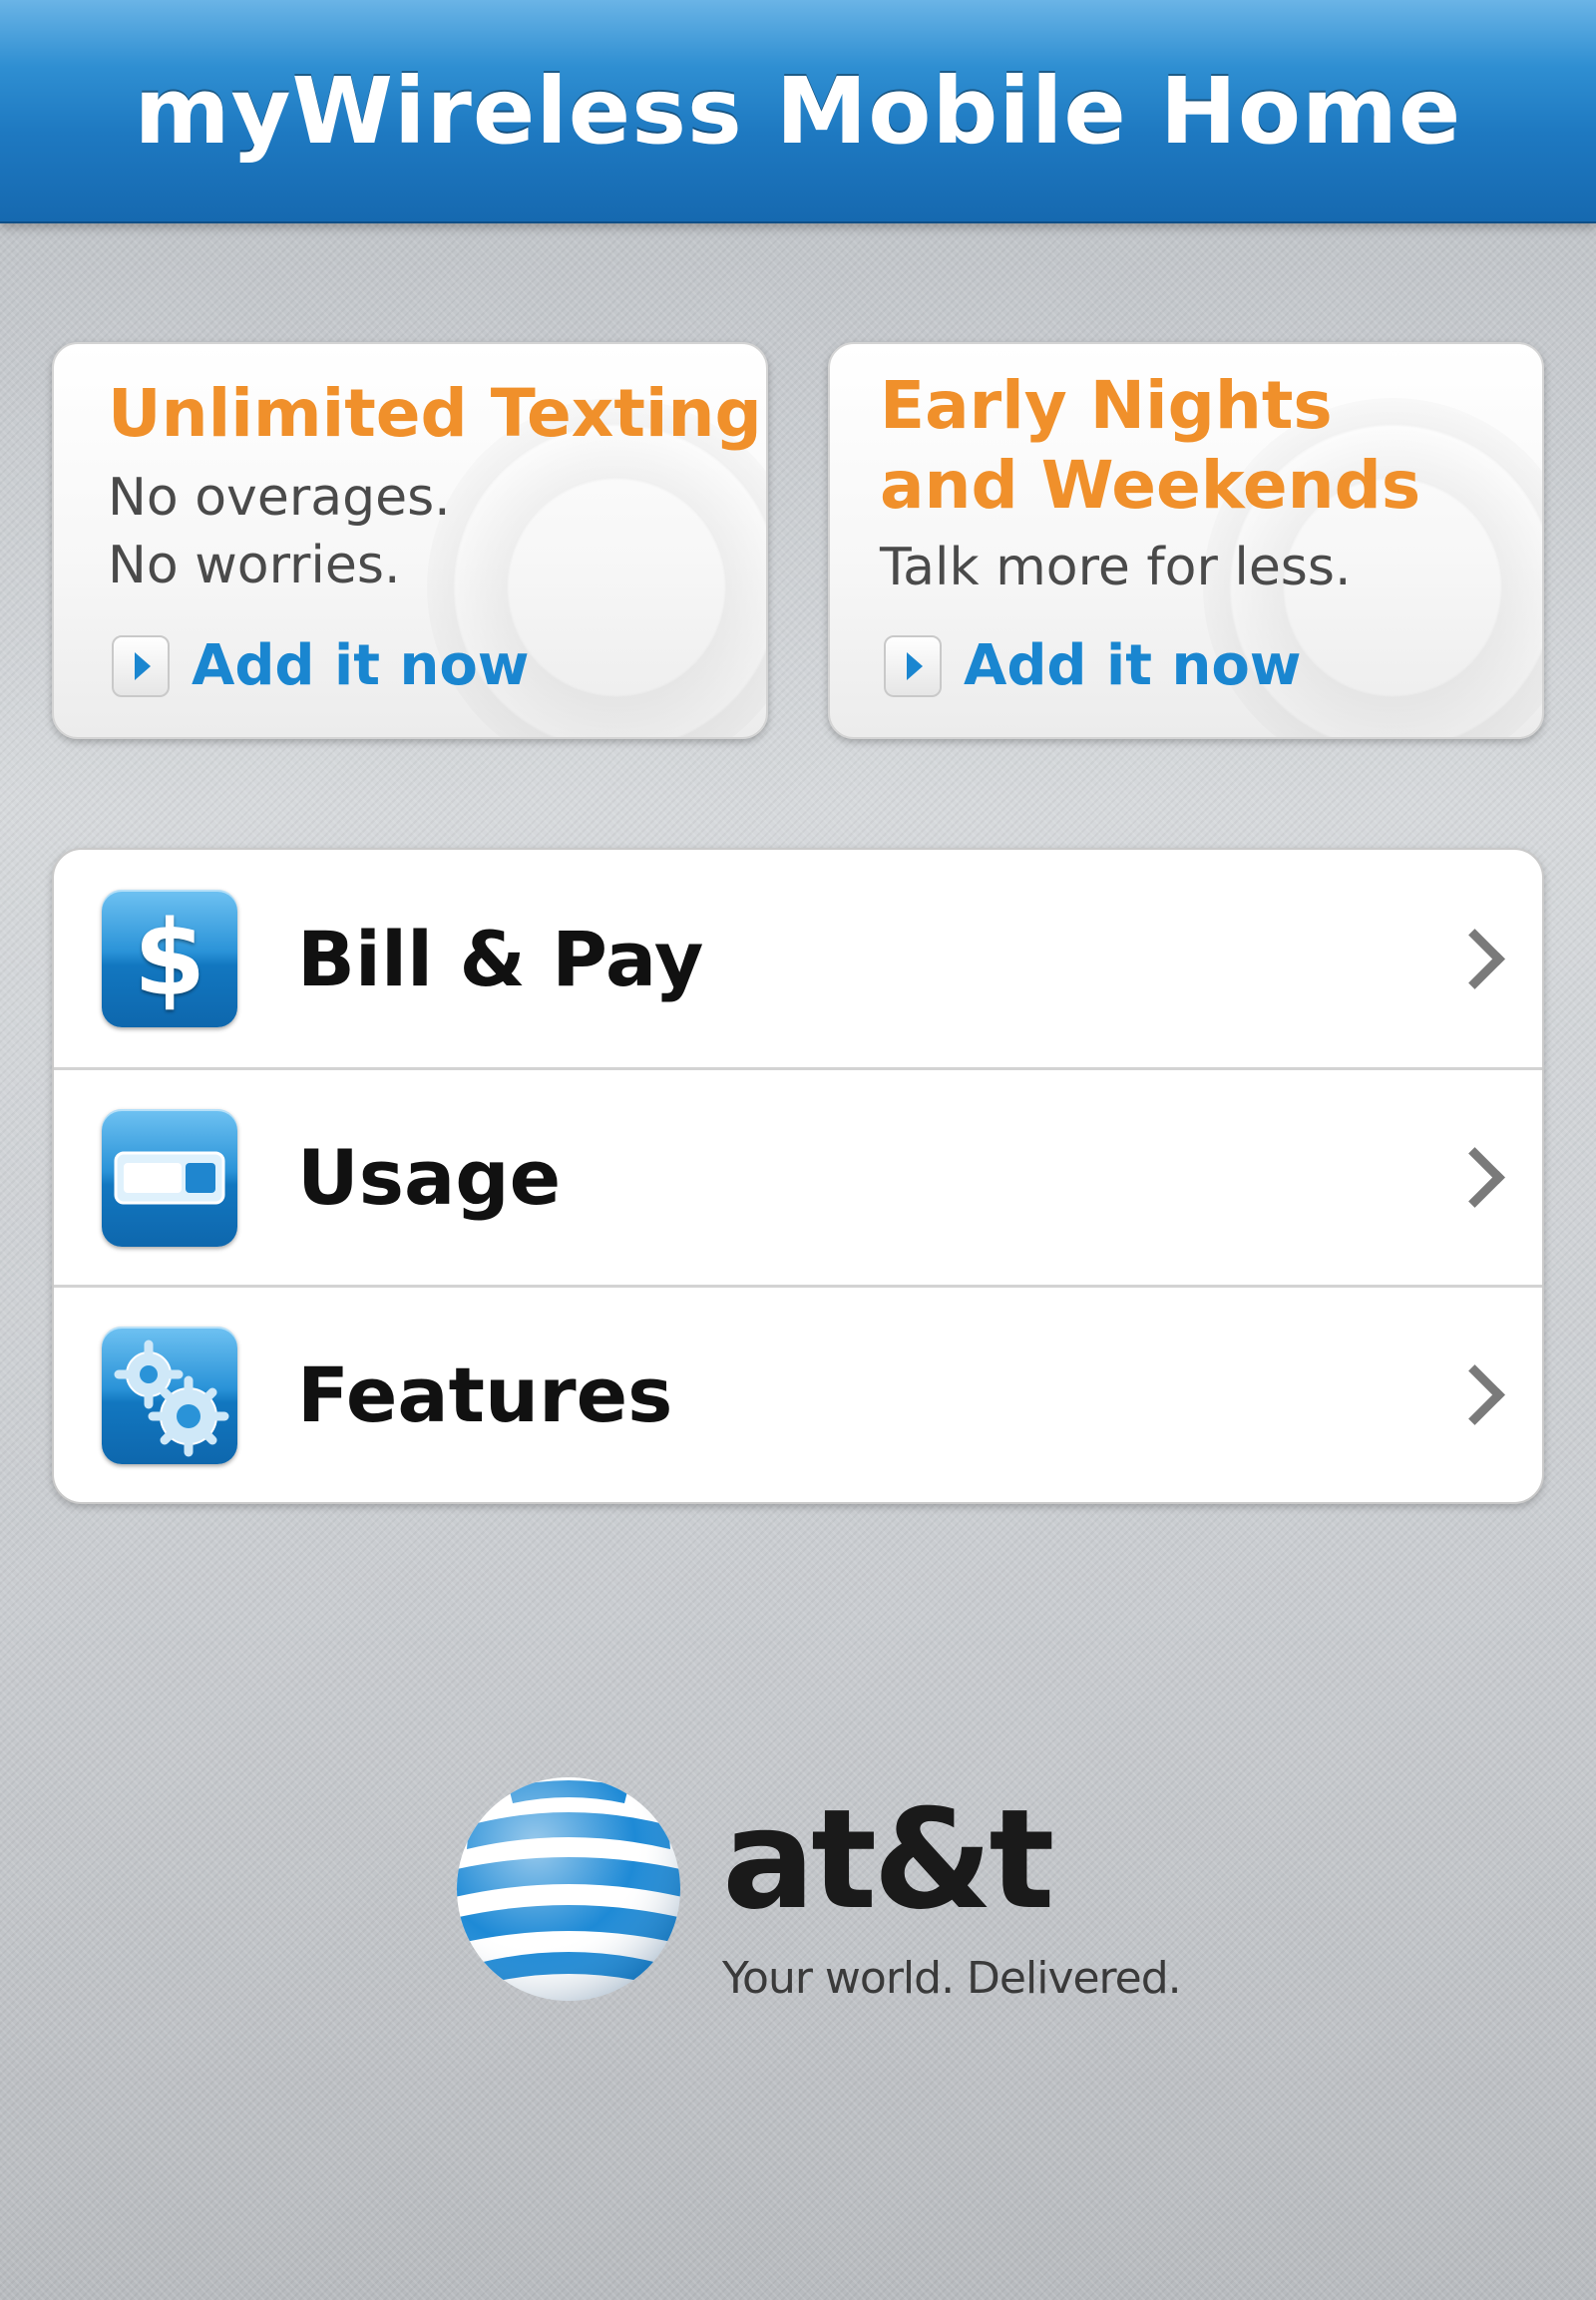 The width and height of the screenshot is (1596, 2300). I want to click on menu-item-features: Features, so click(798, 1393).